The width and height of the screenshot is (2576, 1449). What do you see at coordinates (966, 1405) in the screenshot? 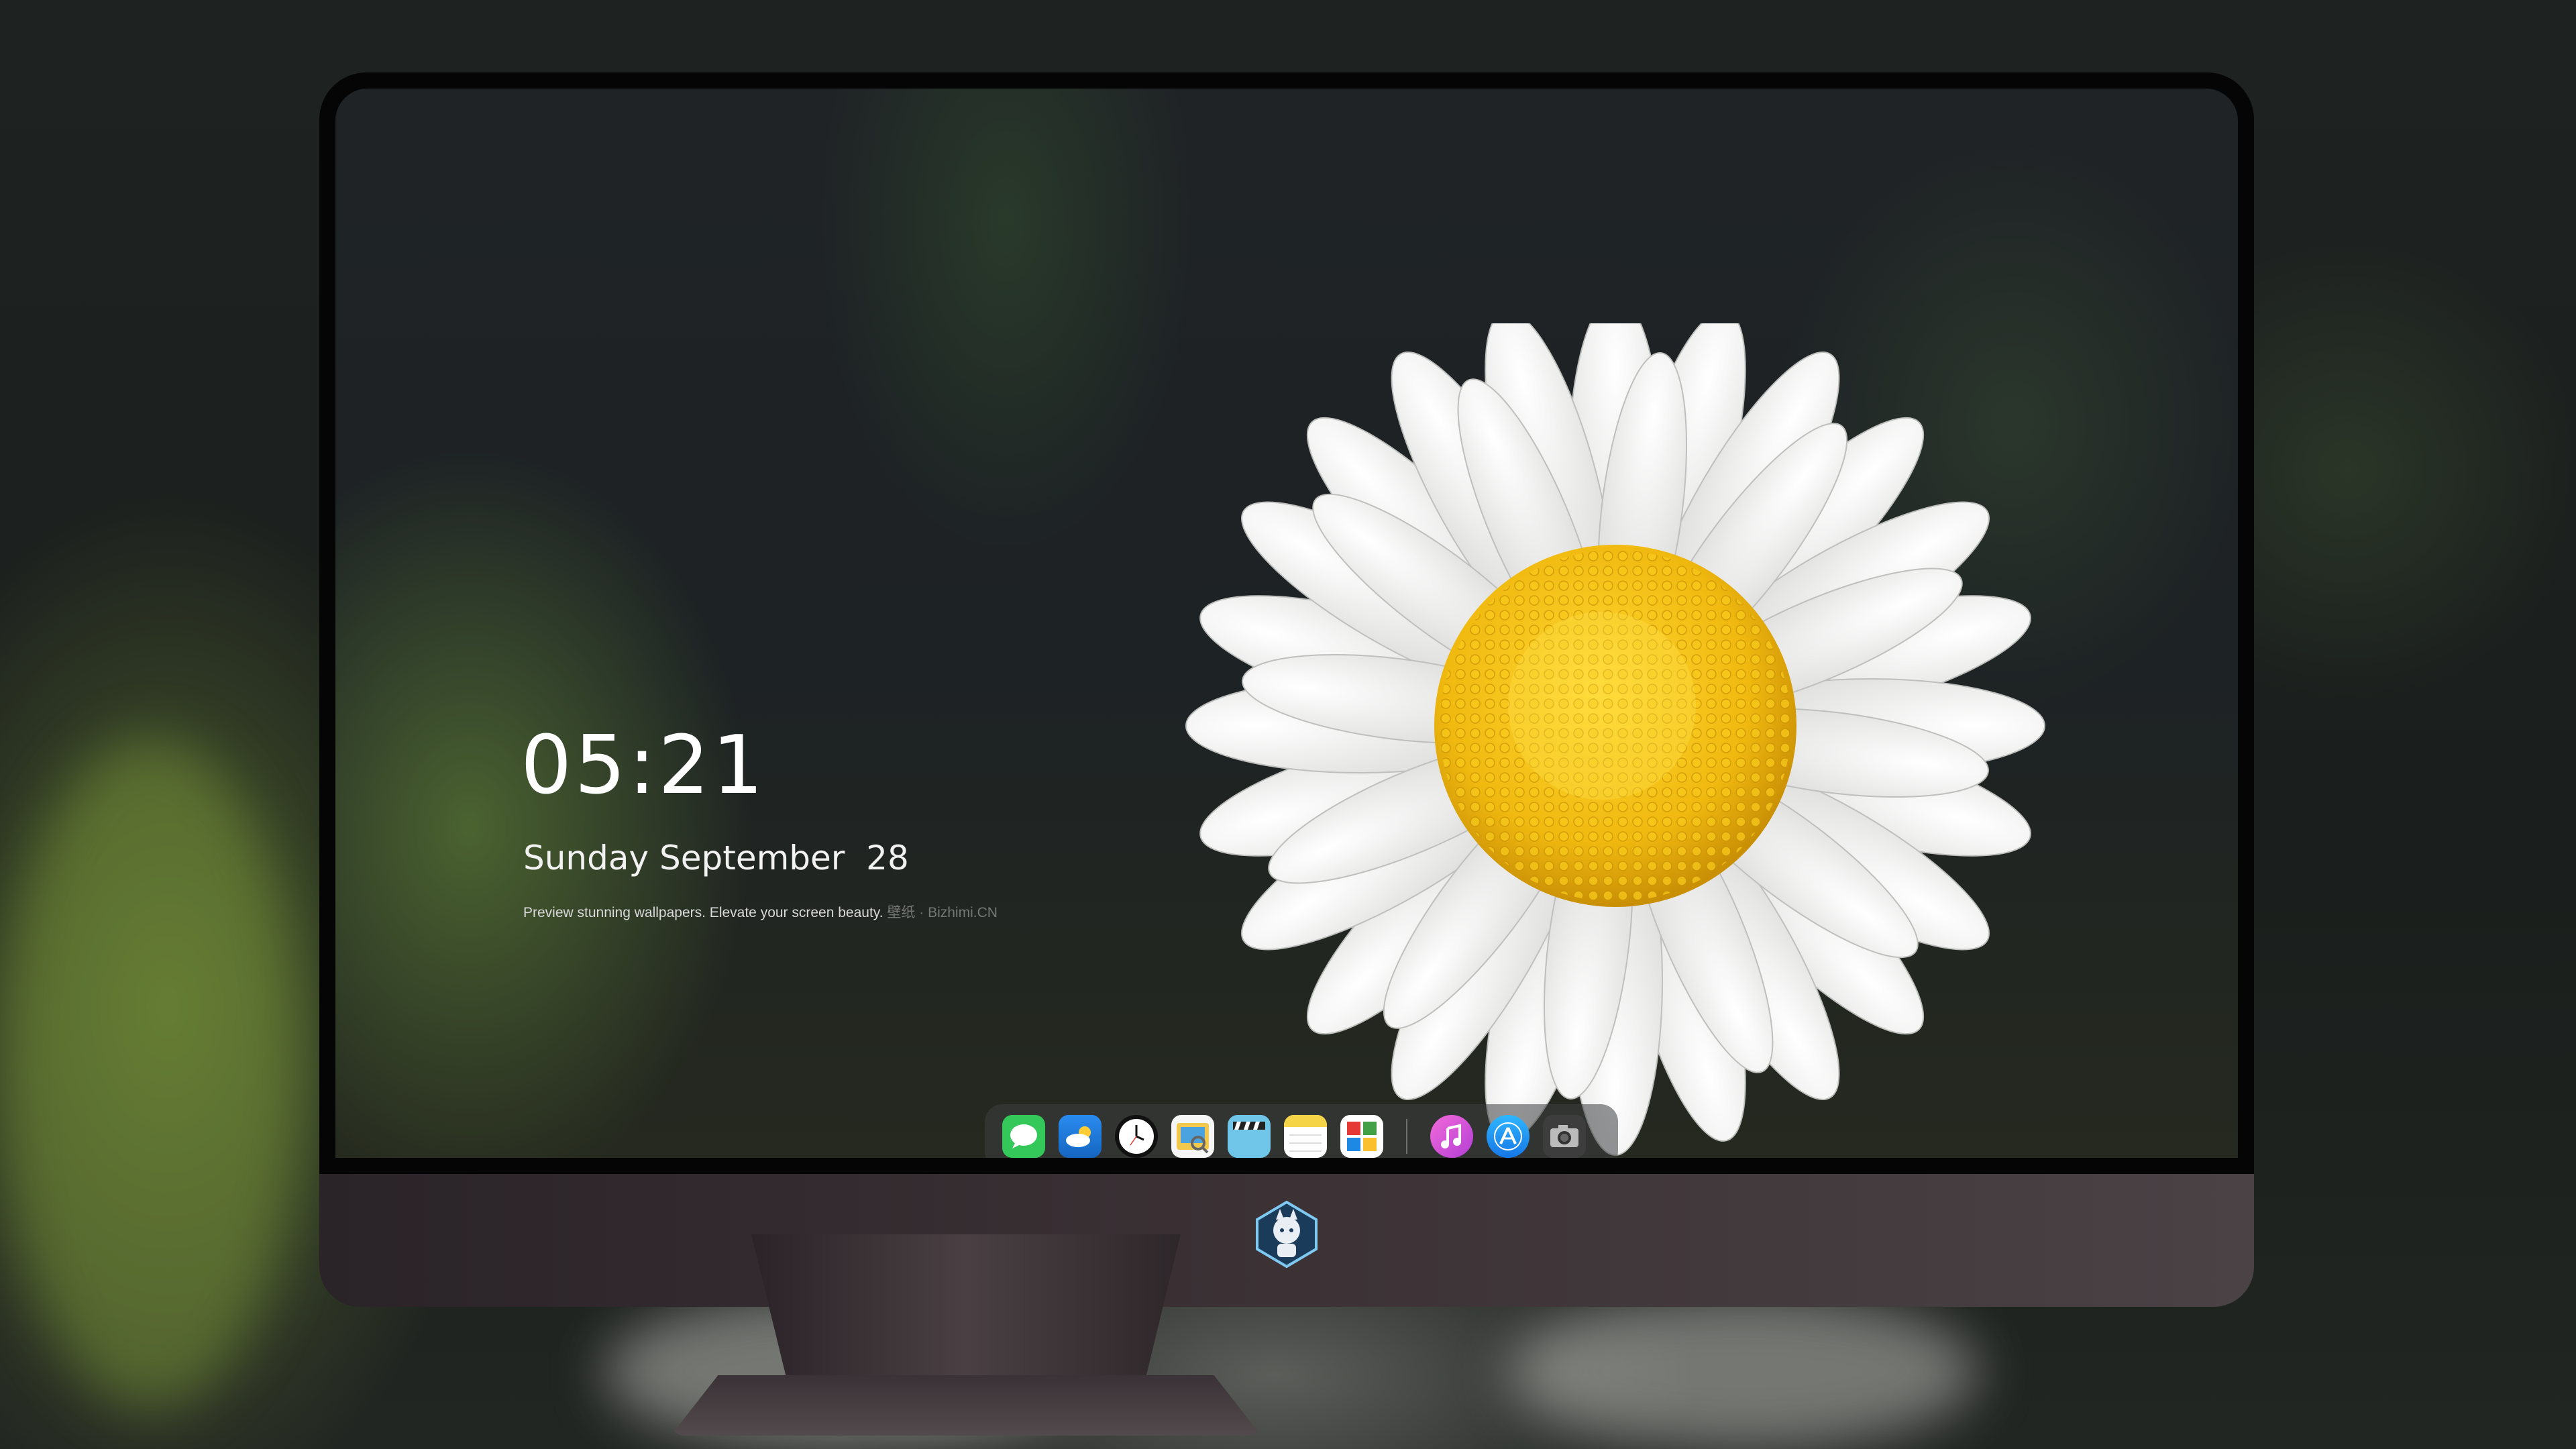
I see `stand-base` at bounding box center [966, 1405].